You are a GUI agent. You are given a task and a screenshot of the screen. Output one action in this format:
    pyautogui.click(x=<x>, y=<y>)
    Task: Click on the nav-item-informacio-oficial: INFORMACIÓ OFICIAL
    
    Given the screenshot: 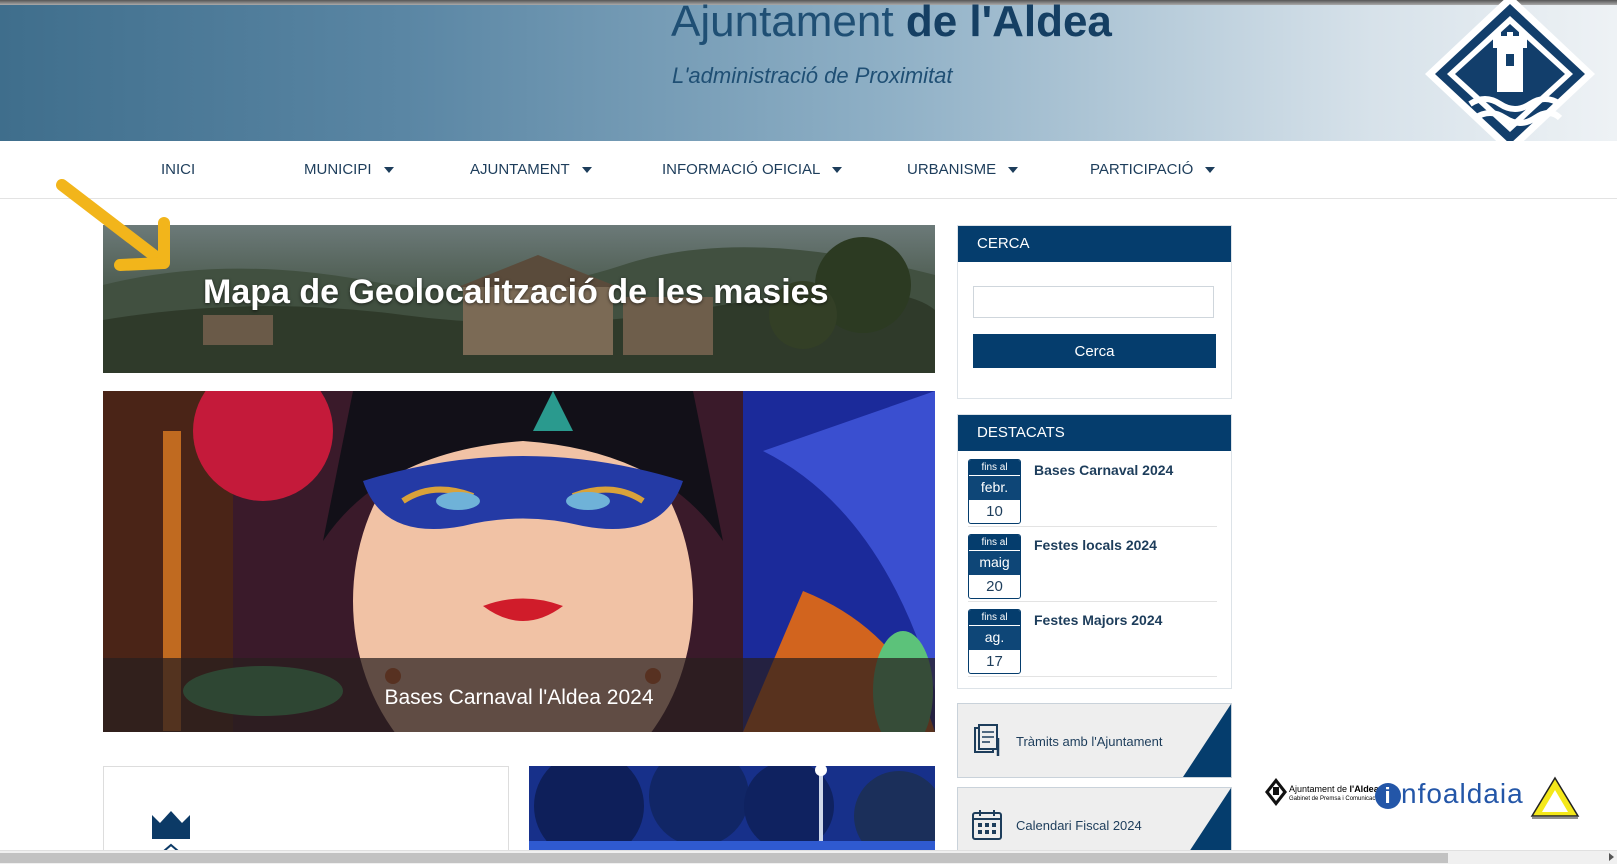 What is the action you would take?
    pyautogui.click(x=752, y=169)
    